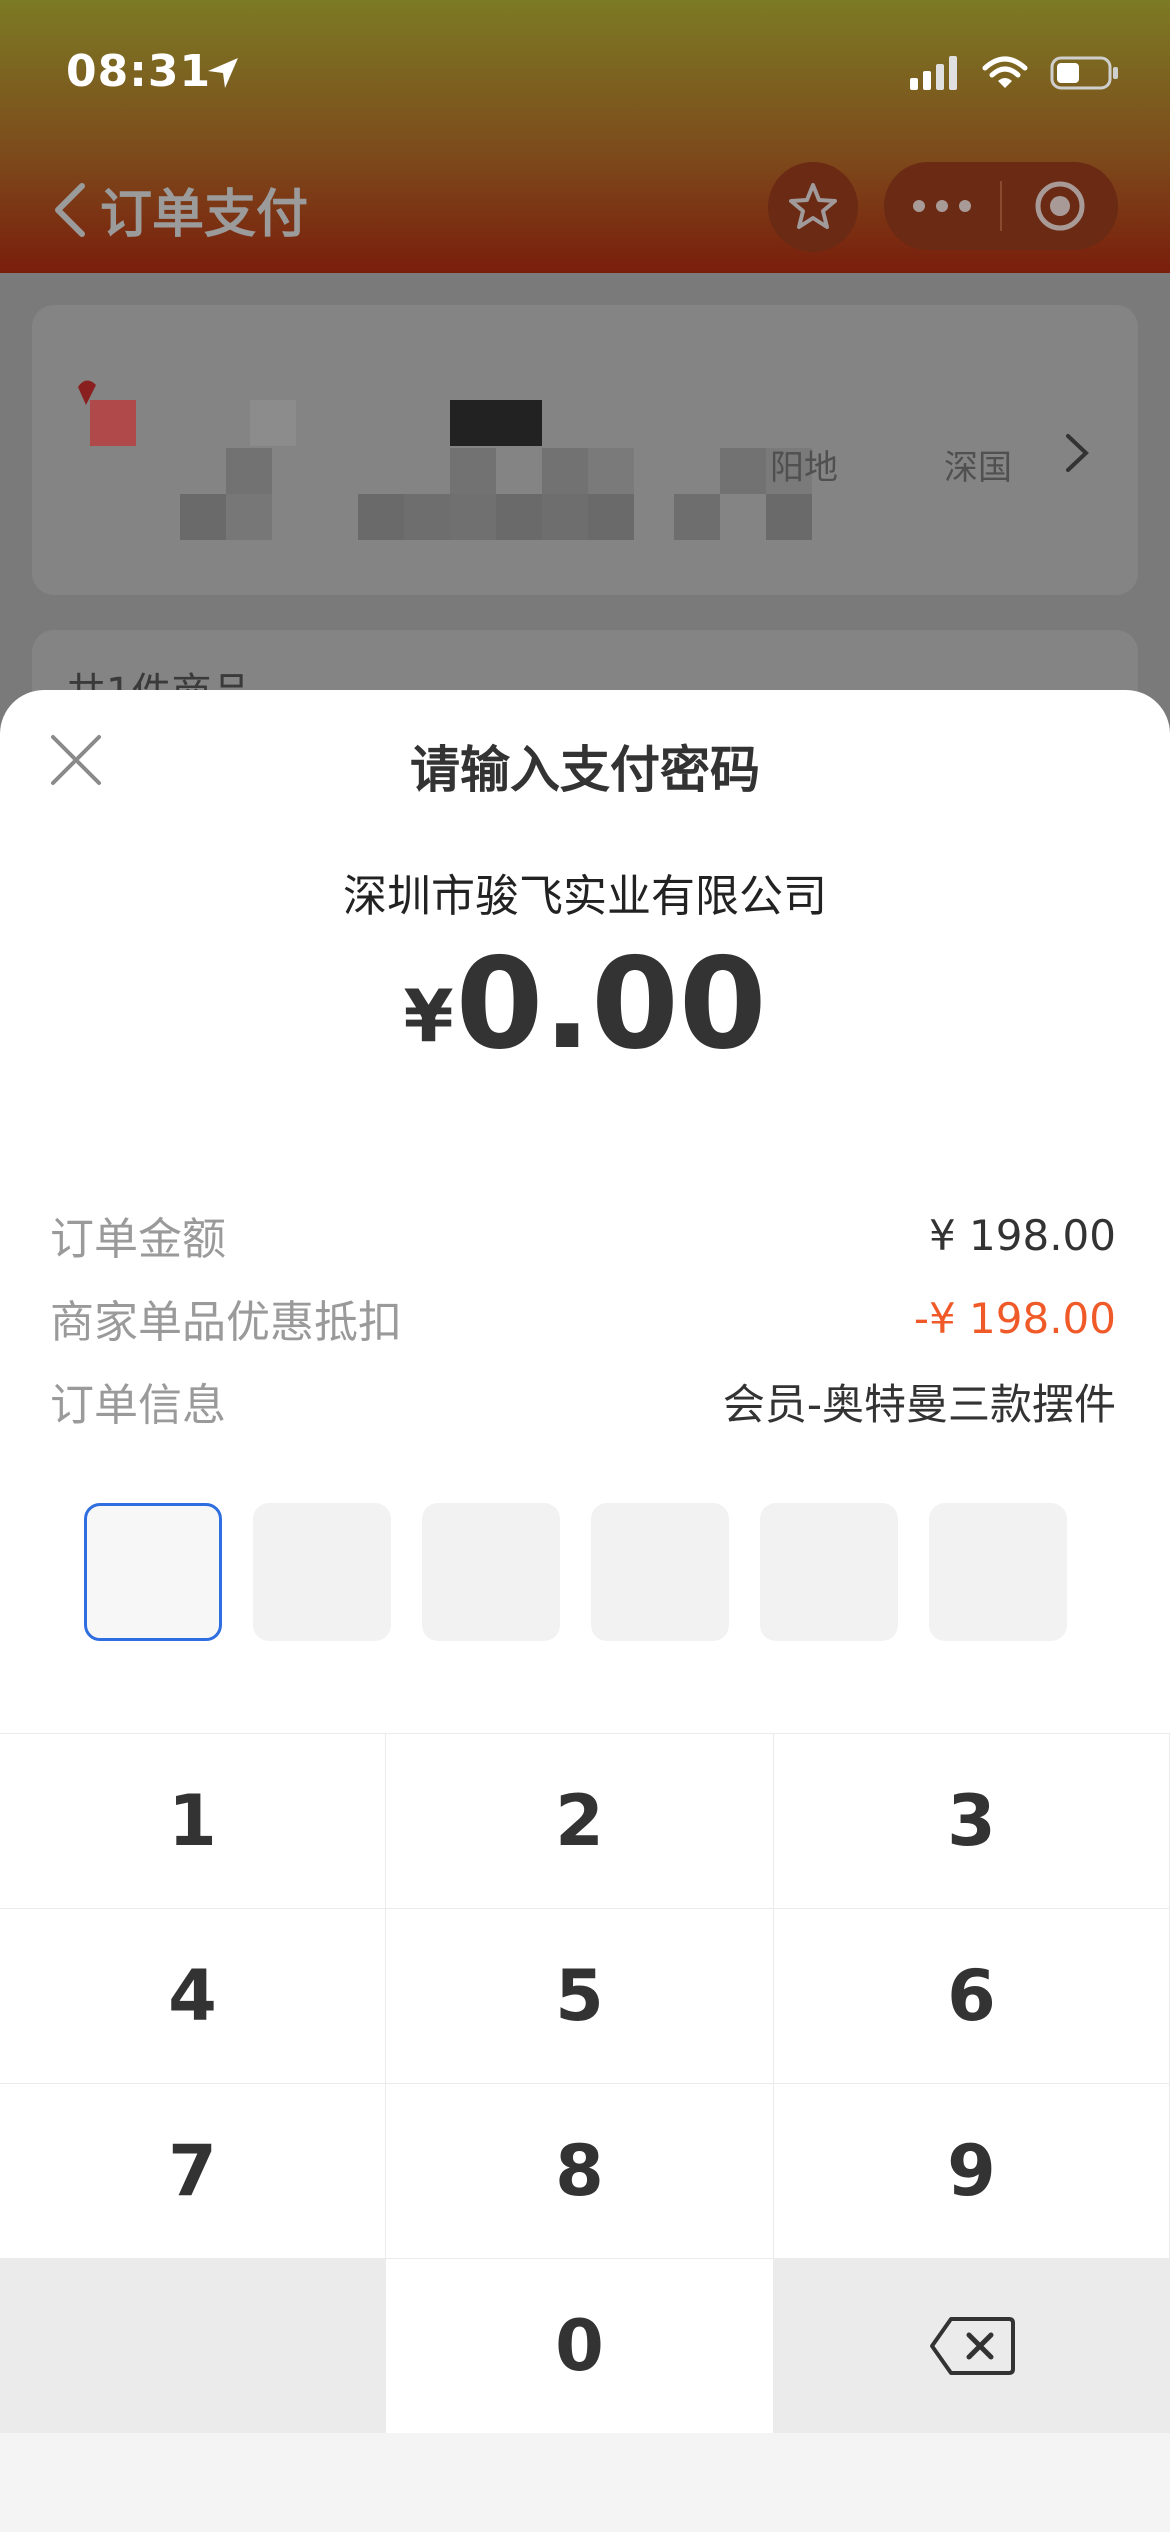 The height and width of the screenshot is (2532, 1170). I want to click on favorite-button, so click(813, 207).